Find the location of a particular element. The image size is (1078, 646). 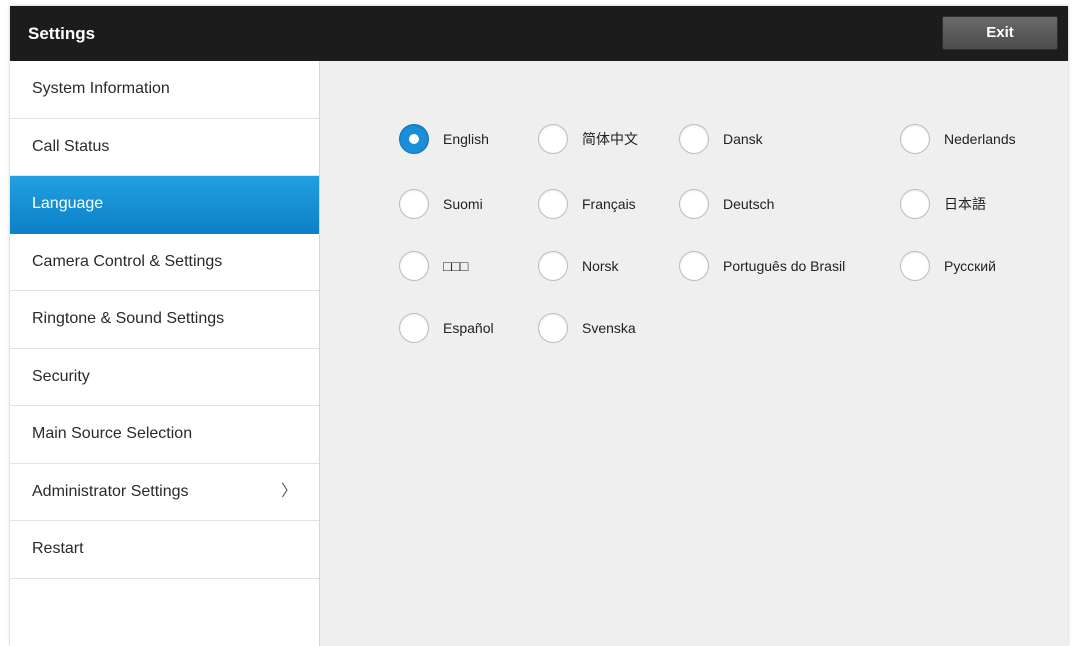

language-option-simplified-chinese: 简体中文 is located at coordinates (588, 139).